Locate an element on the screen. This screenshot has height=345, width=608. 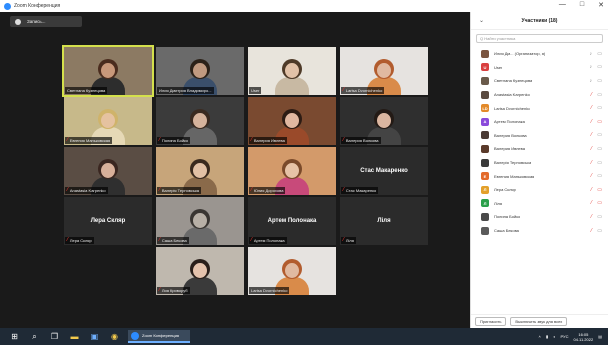
participant-row: Саша Бекова ⁄ ▭ is located at coordinates (539, 231).